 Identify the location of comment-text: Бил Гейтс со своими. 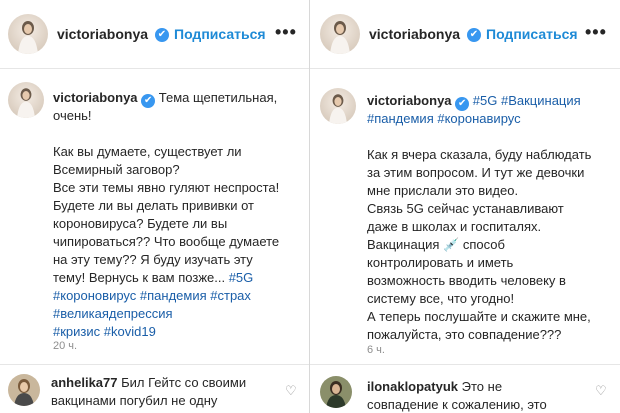
(182, 382).